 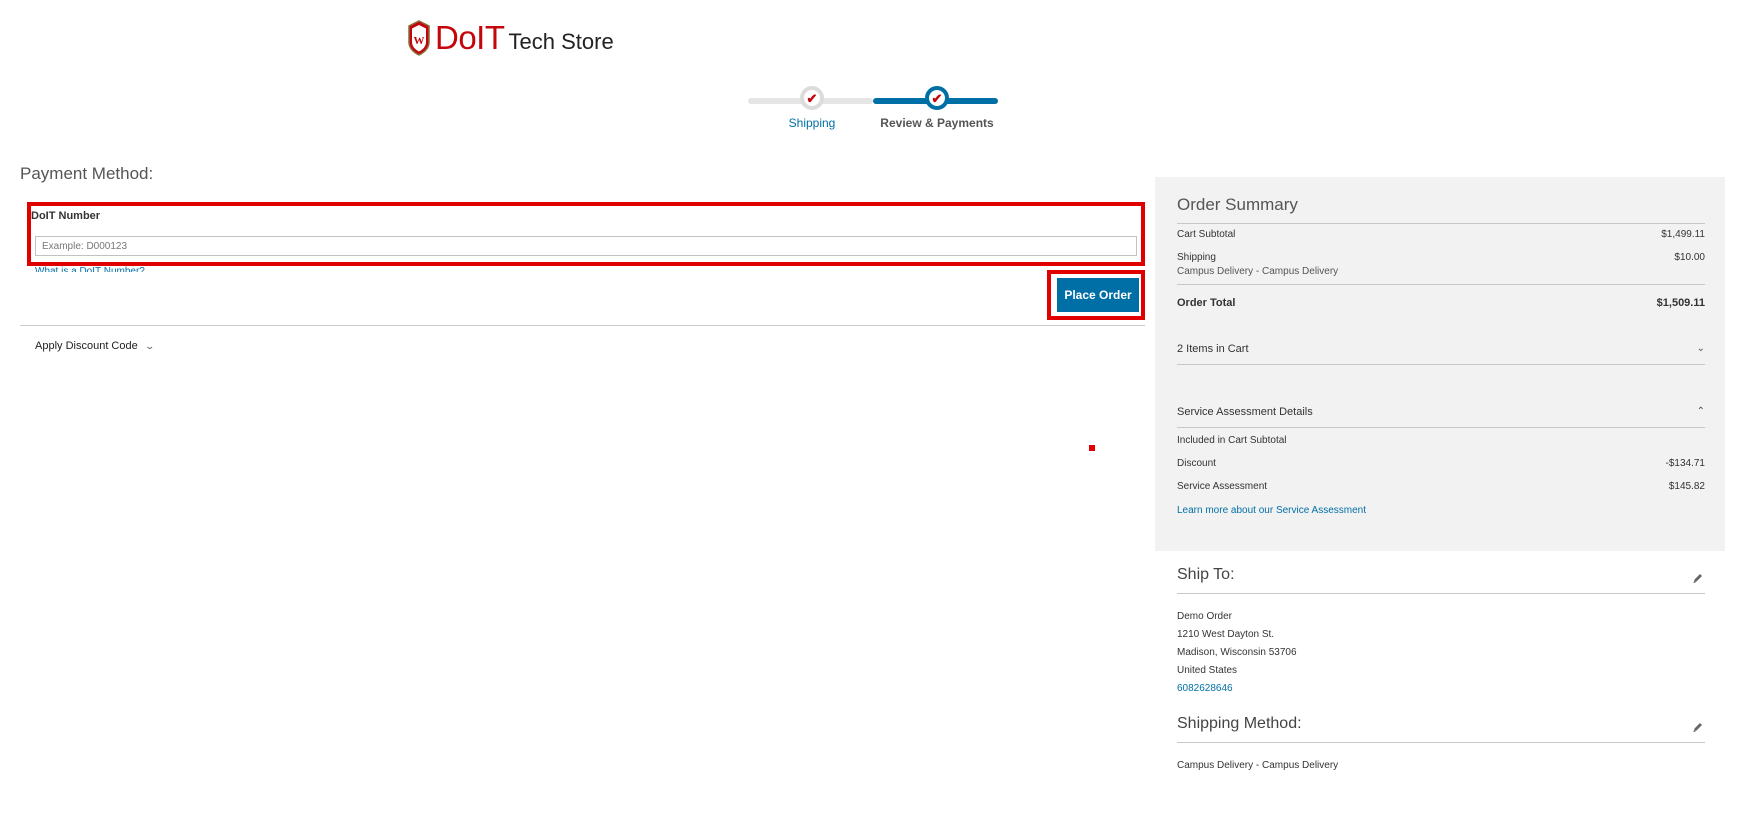 I want to click on service-assessment-value: $145.82, so click(x=1686, y=486).